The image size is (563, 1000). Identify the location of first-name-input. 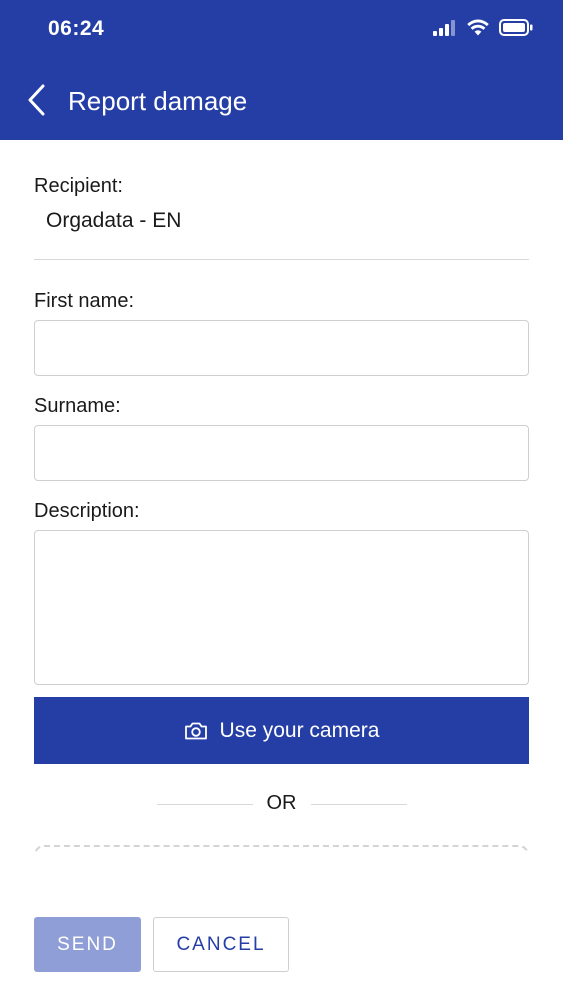
(281, 348).